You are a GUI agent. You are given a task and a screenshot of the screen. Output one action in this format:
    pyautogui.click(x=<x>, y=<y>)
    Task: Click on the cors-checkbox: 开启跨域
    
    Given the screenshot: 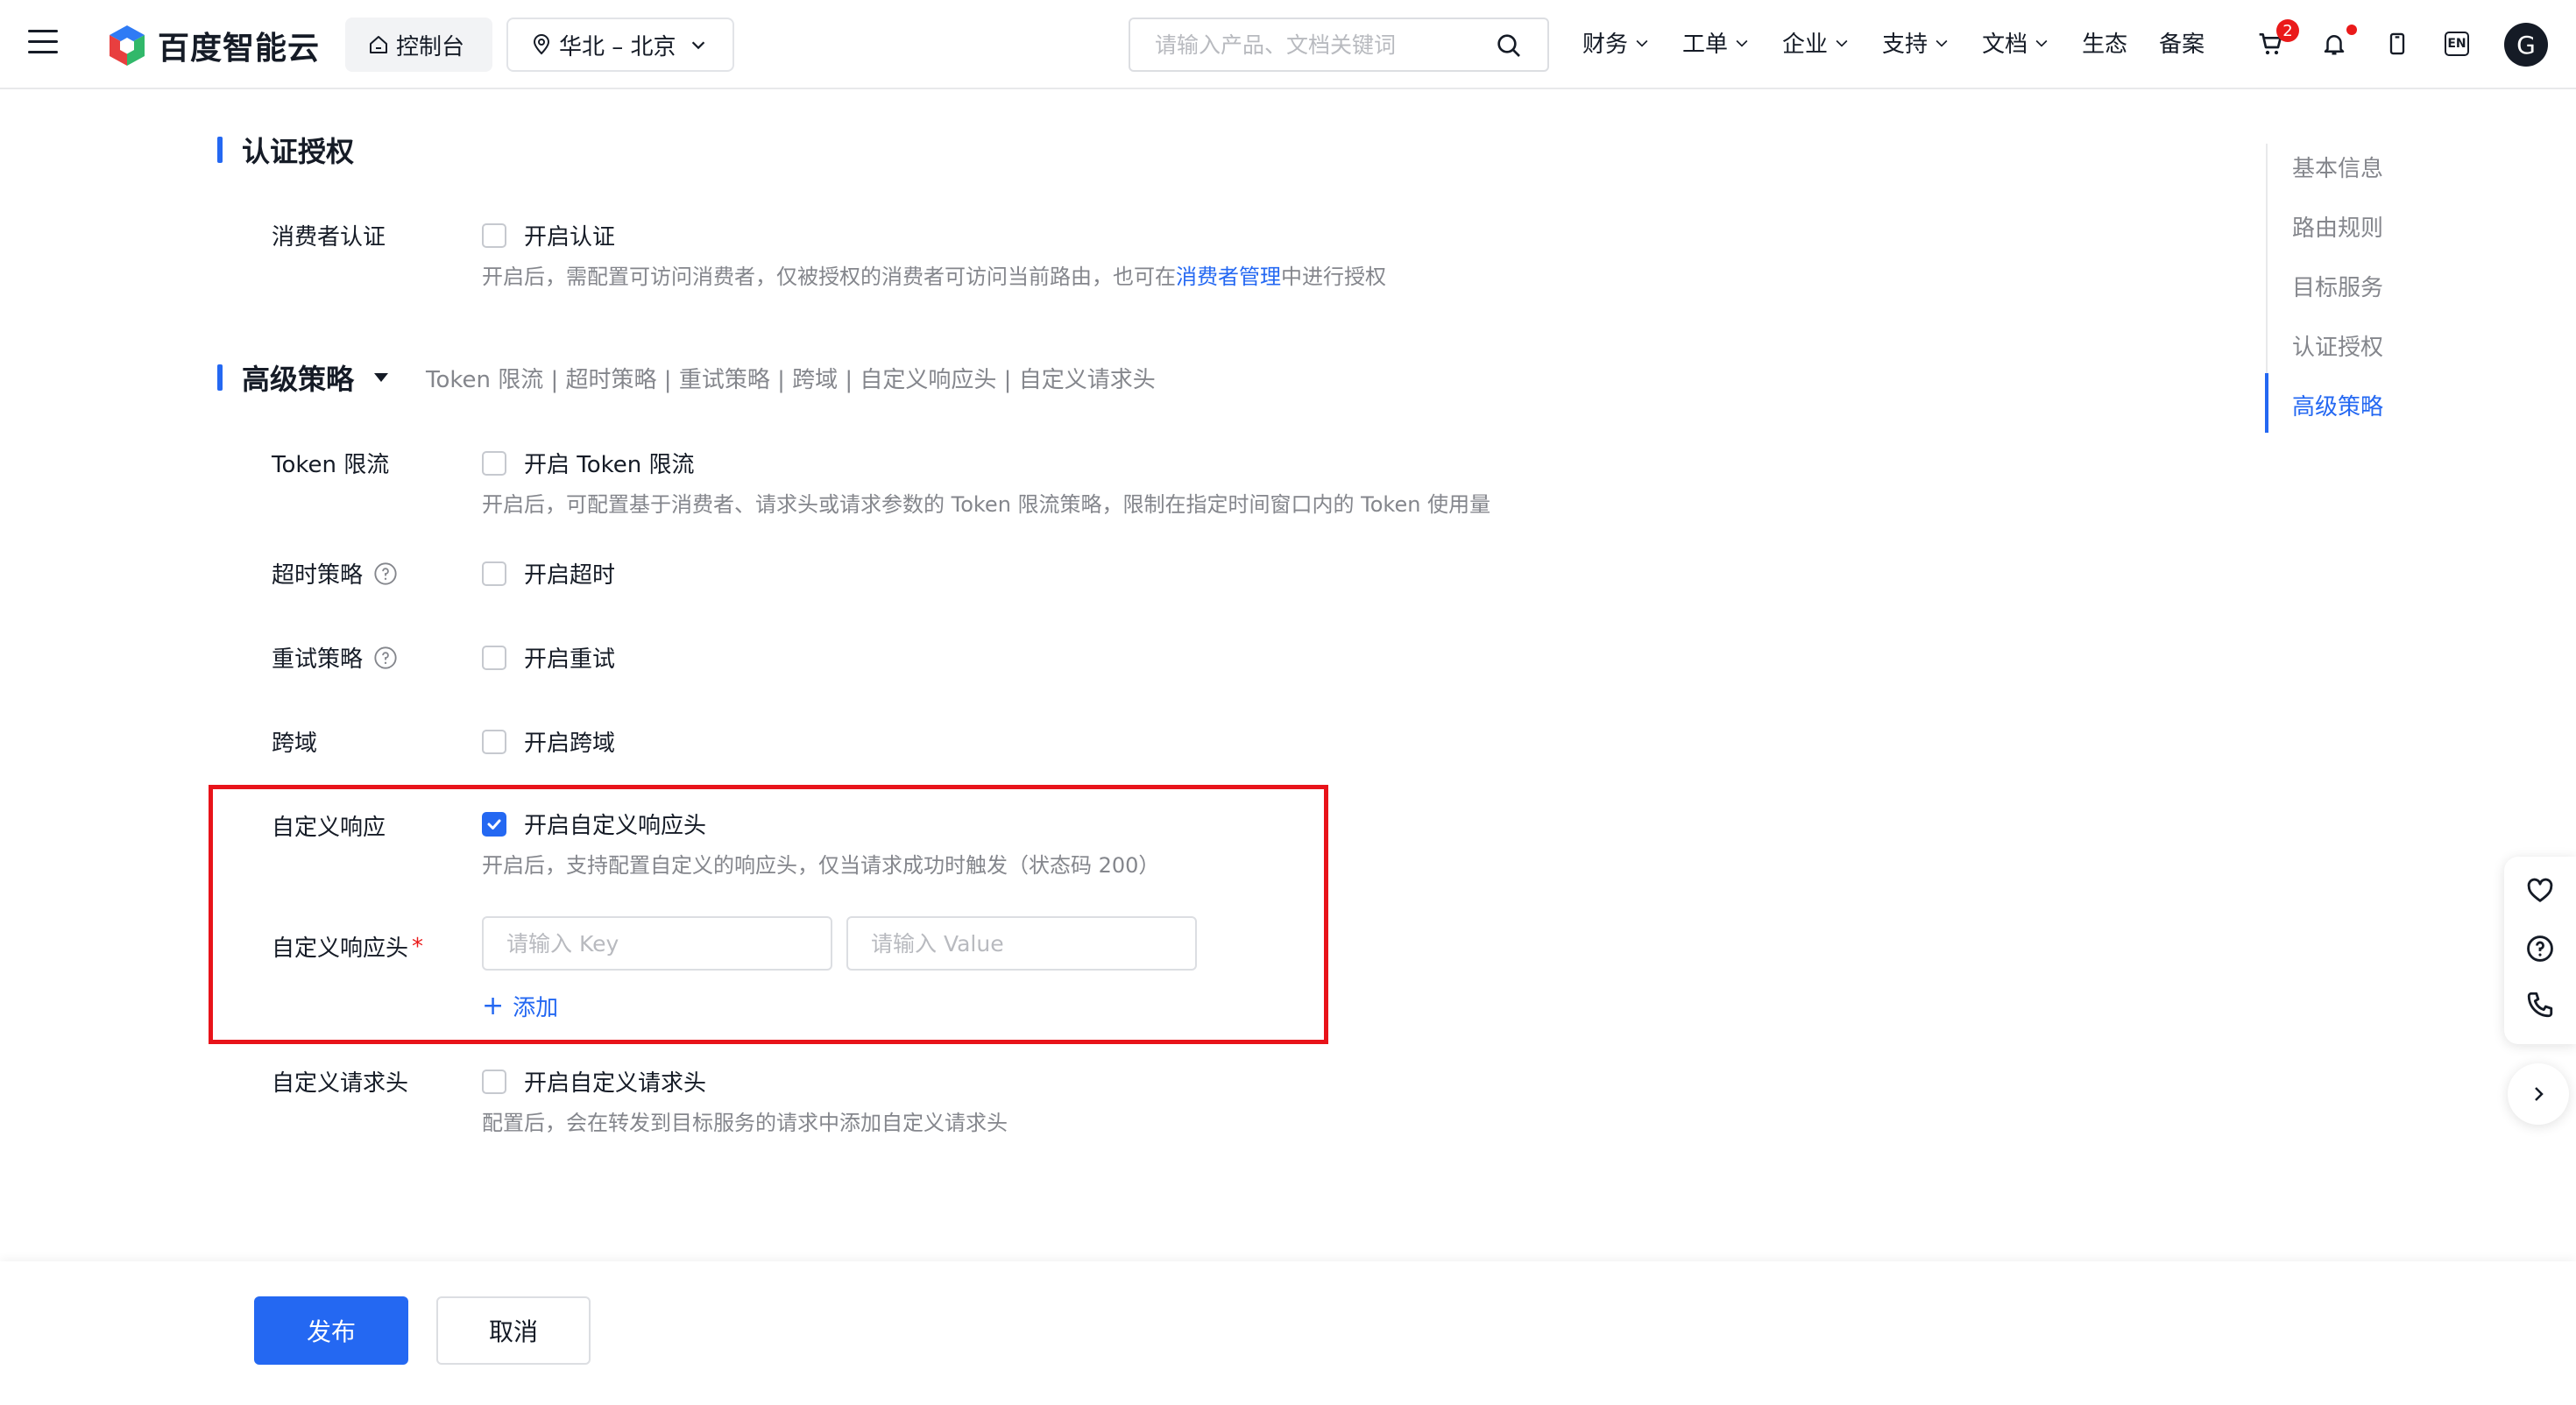 What is the action you would take?
    pyautogui.click(x=548, y=741)
    